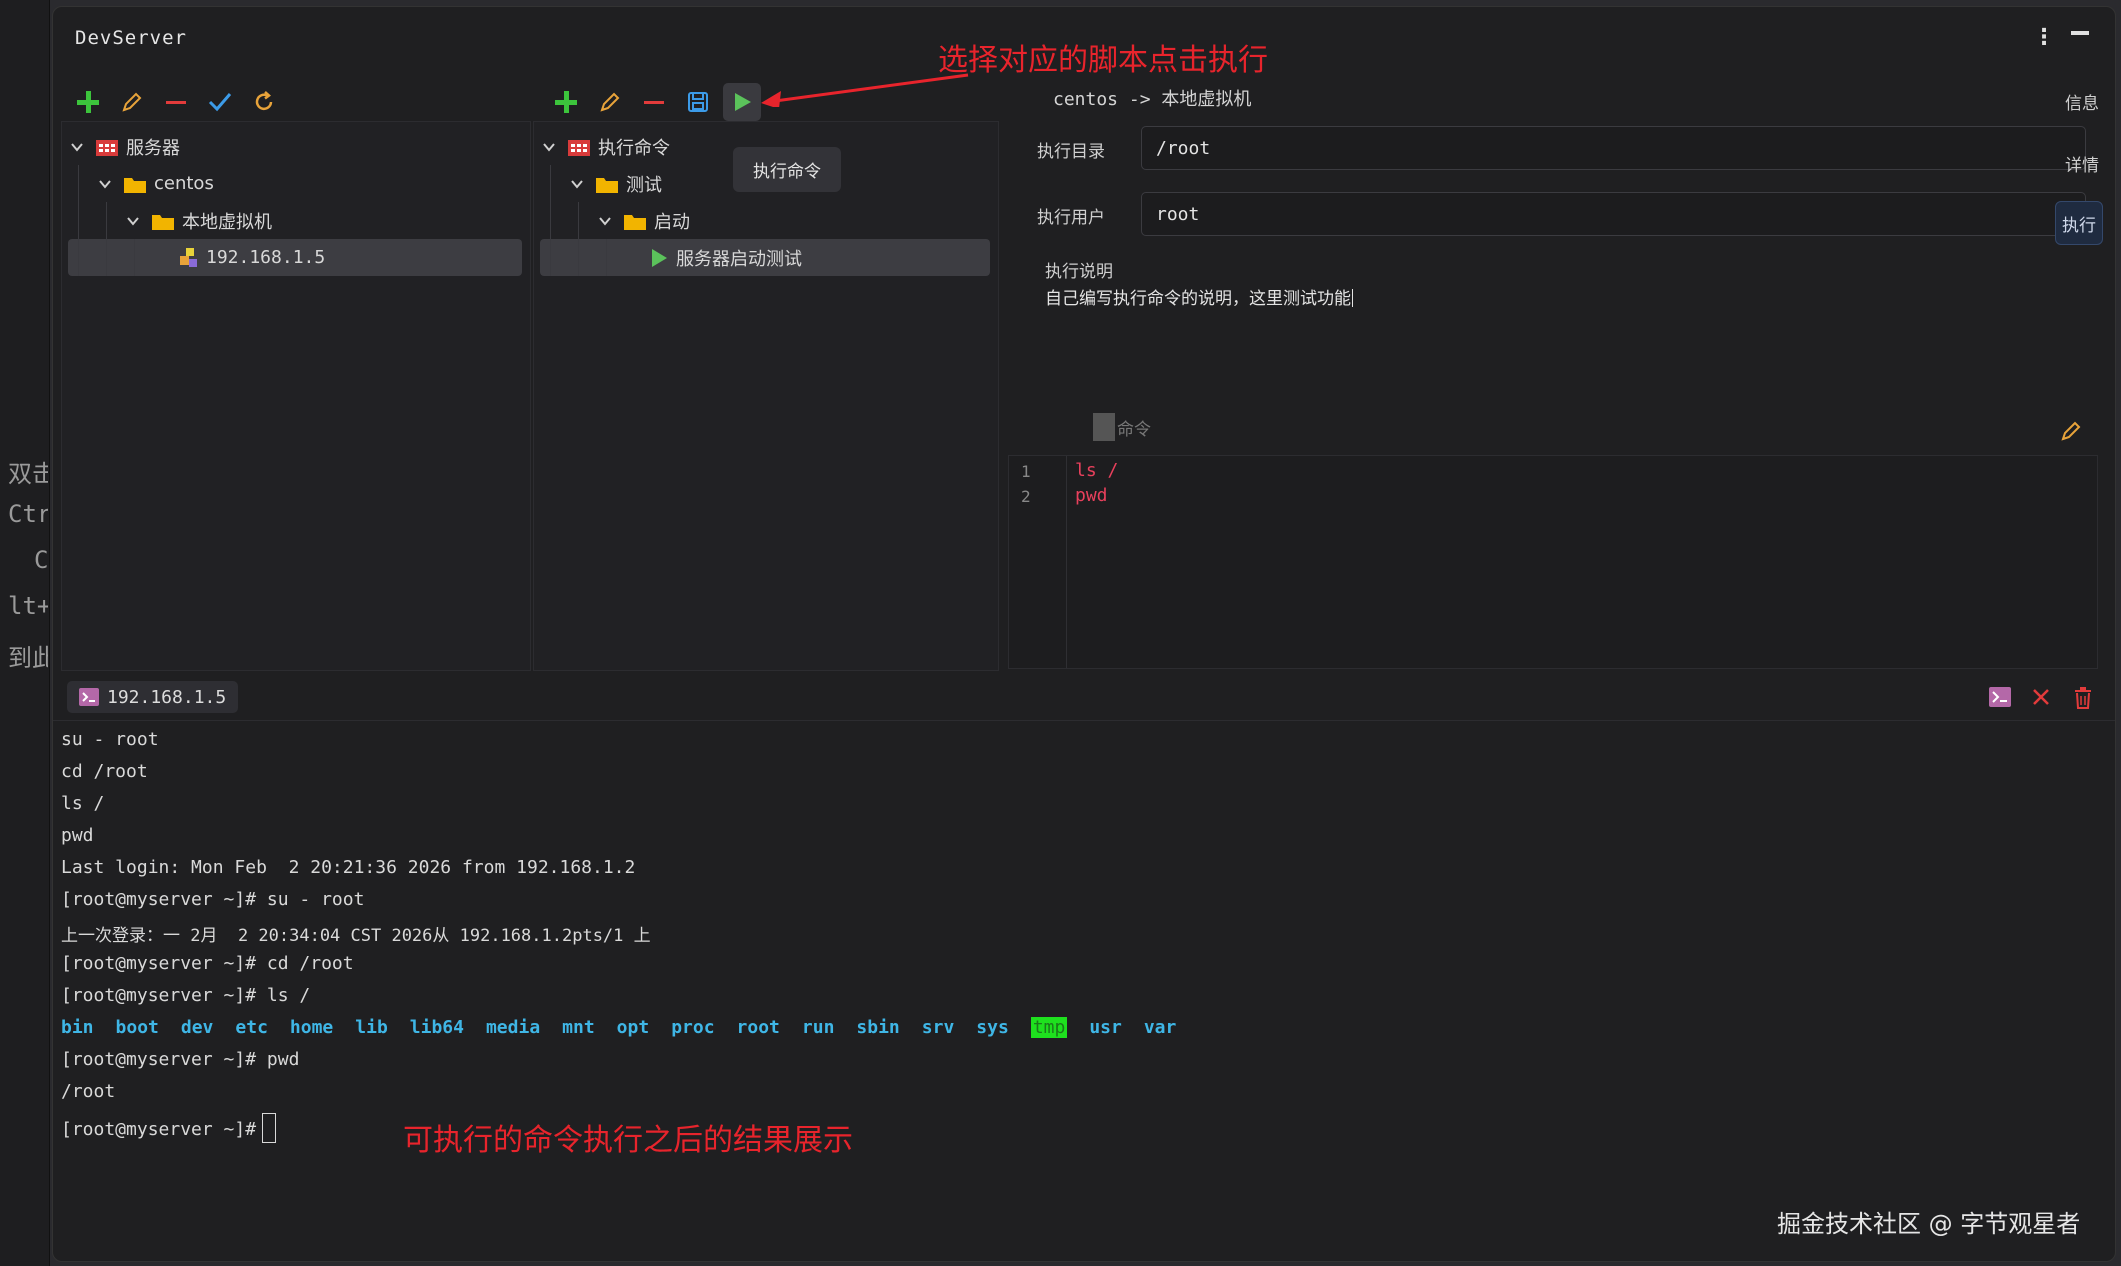 The height and width of the screenshot is (1266, 2121). Describe the element at coordinates (186, 995) in the screenshot. I see `terminal-line: [root@myserver ~]# ls /` at that location.